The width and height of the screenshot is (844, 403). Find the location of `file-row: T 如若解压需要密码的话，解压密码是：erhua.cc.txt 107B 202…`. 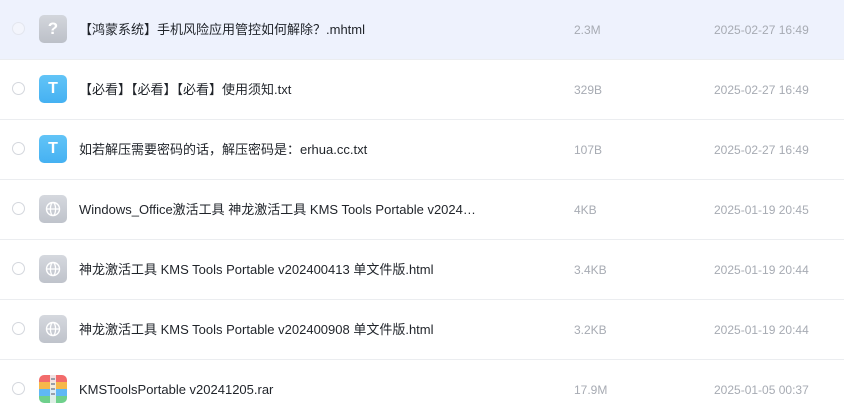

file-row: T 如若解压需要密码的话，解压密码是：erhua.cc.txt 107B 202… is located at coordinates (422, 150).